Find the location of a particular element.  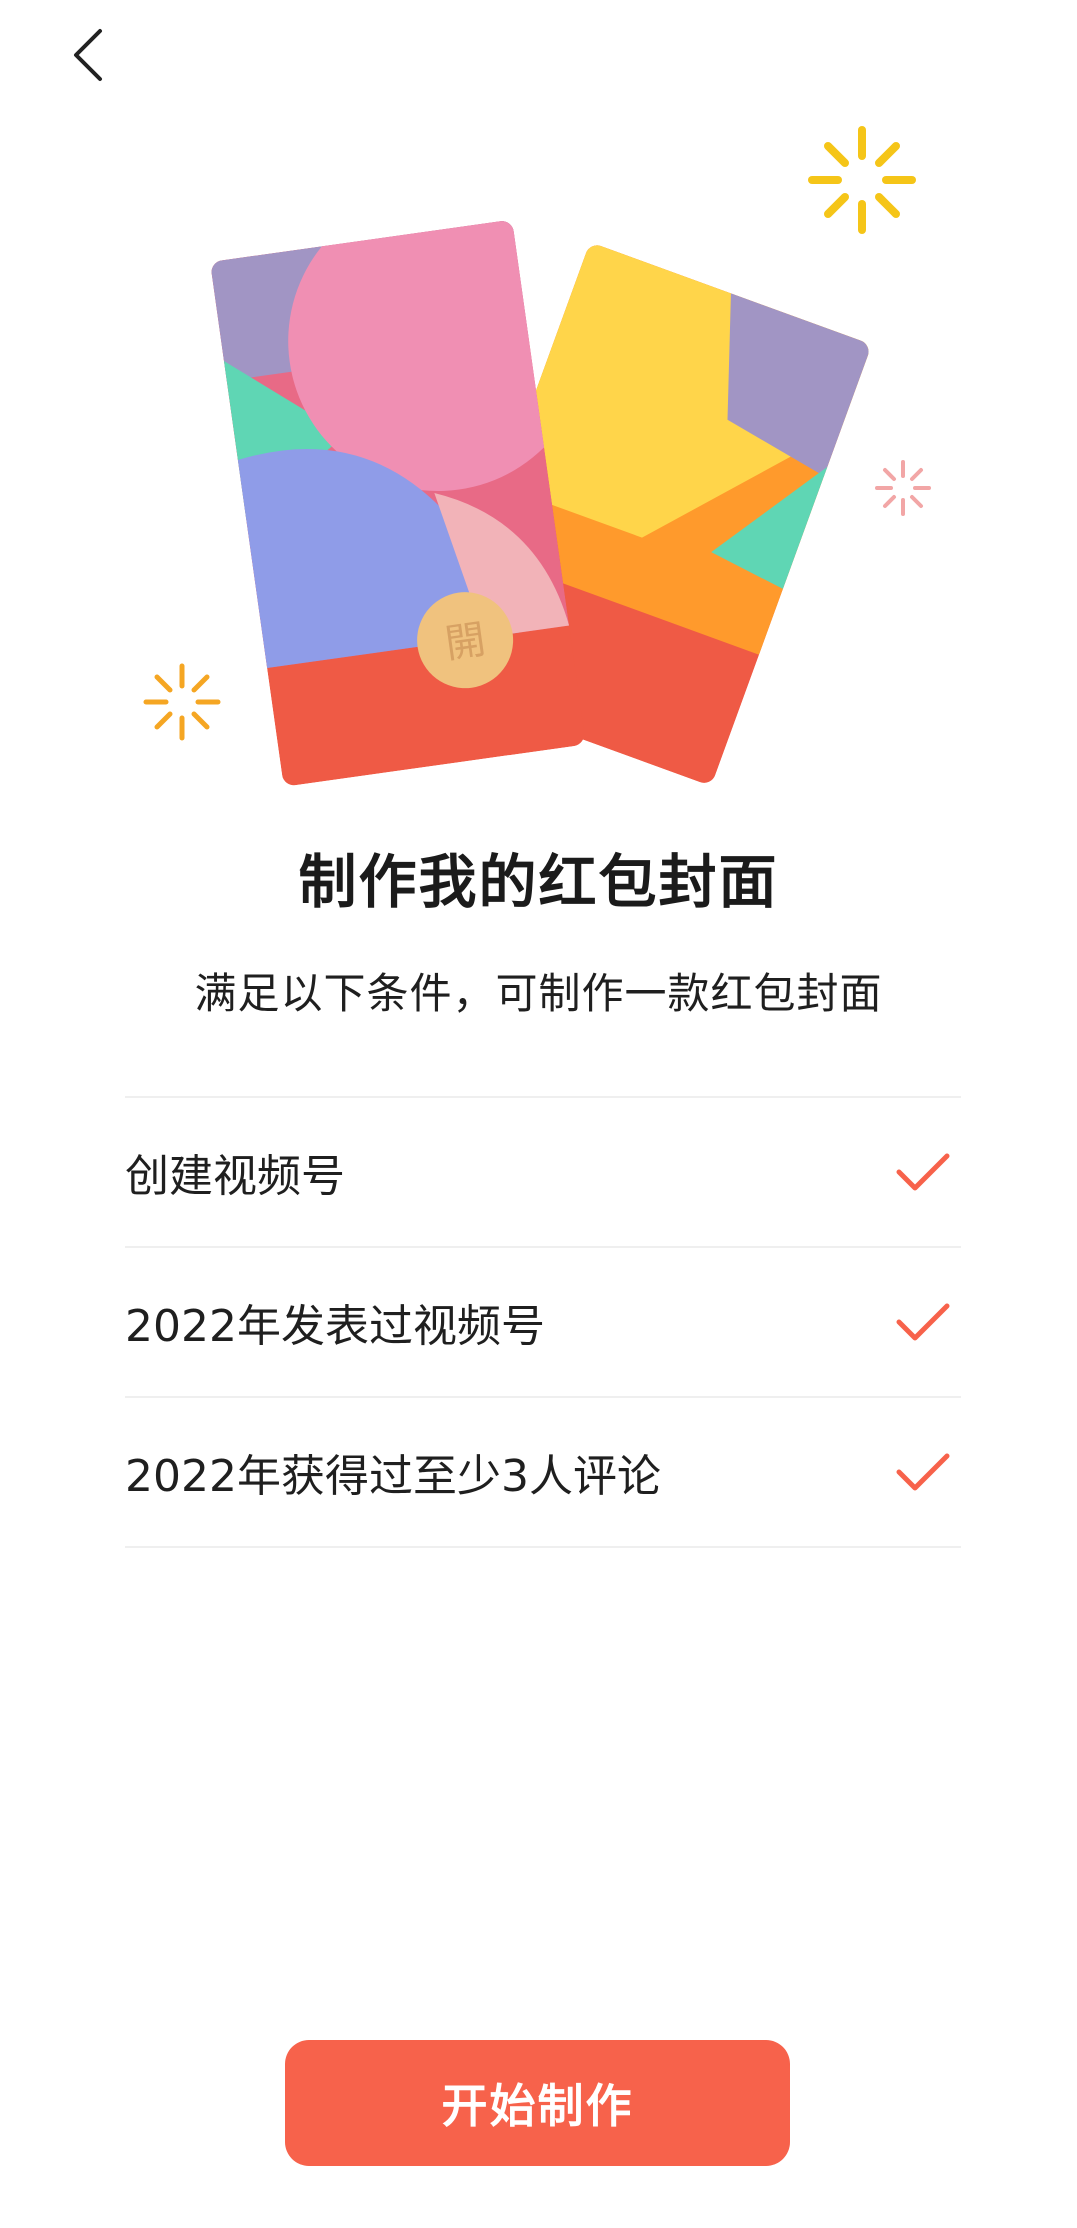

sparkle-yellow-icon is located at coordinates (862, 180).